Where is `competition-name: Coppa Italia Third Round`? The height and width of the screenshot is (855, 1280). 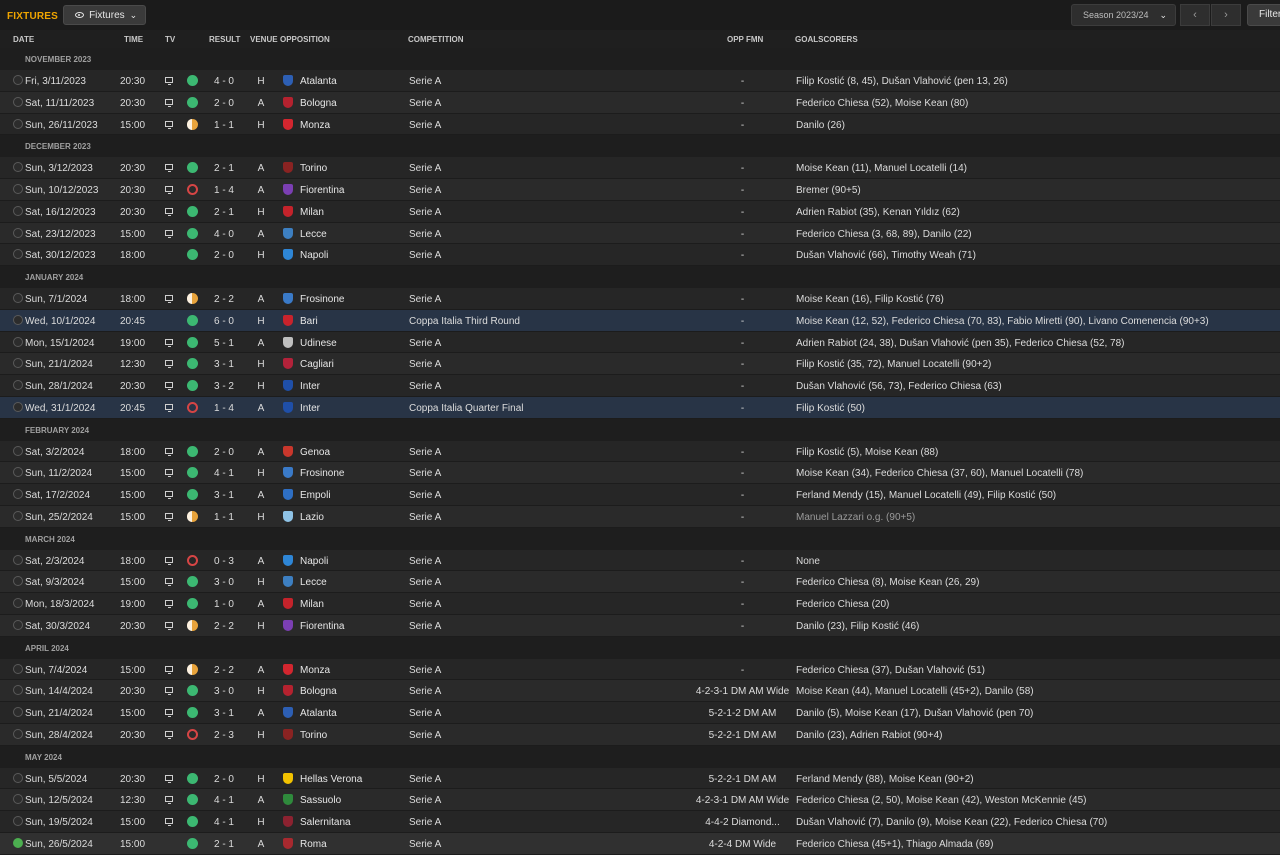 competition-name: Coppa Italia Third Round is located at coordinates (464, 321).